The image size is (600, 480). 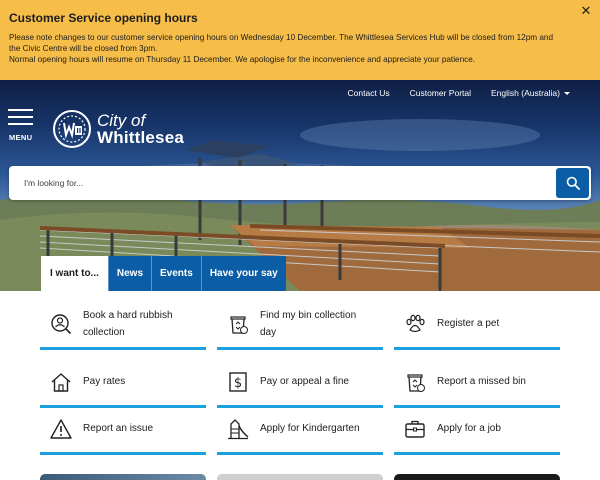 What do you see at coordinates (586, 11) in the screenshot?
I see `close-icon: ✕` at bounding box center [586, 11].